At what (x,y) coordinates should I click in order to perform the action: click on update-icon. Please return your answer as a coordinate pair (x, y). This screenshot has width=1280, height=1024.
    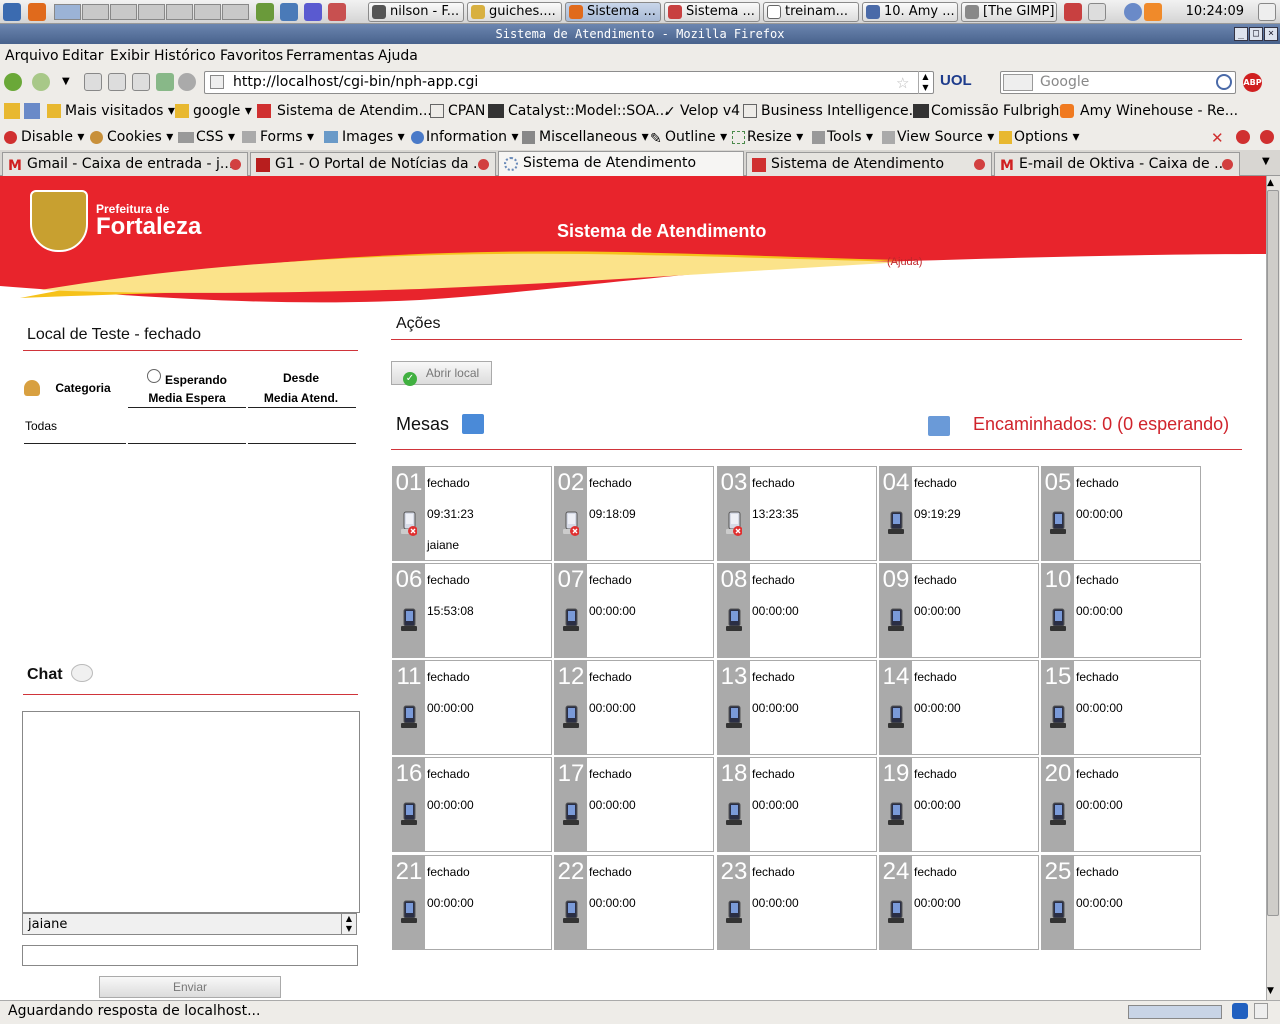
    Looking at the image, I should click on (1153, 12).